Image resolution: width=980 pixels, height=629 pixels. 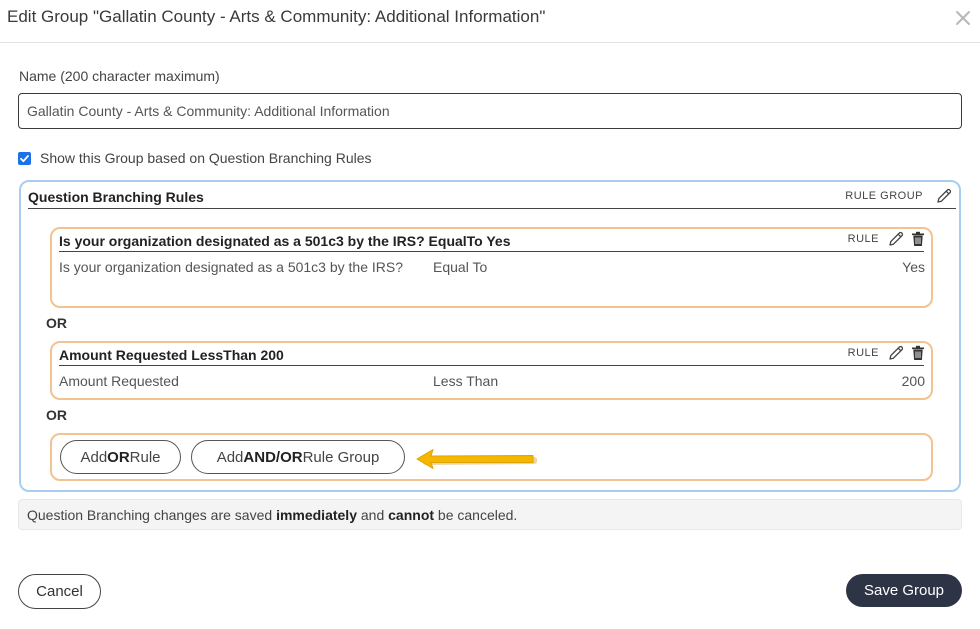 I want to click on add-or-rule-button: Add OR Rule, so click(x=120, y=457).